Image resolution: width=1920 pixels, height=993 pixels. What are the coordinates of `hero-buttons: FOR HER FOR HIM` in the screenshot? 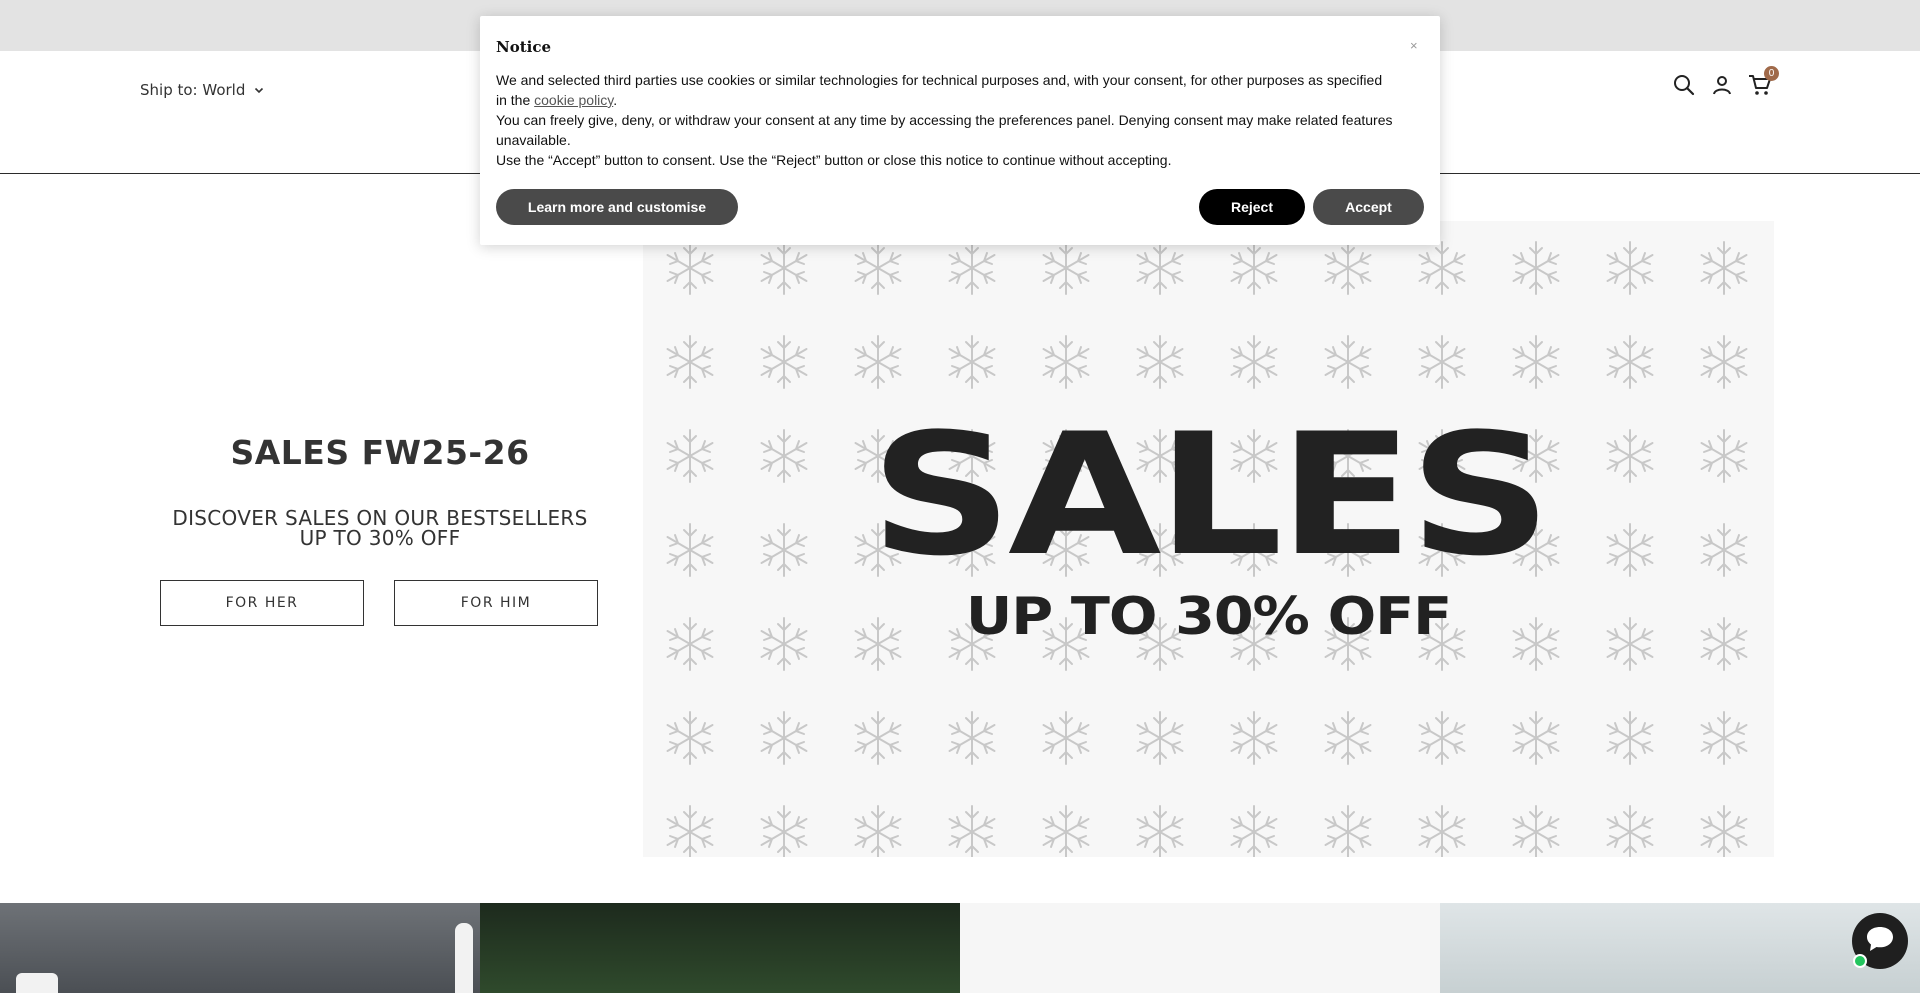 It's located at (379, 603).